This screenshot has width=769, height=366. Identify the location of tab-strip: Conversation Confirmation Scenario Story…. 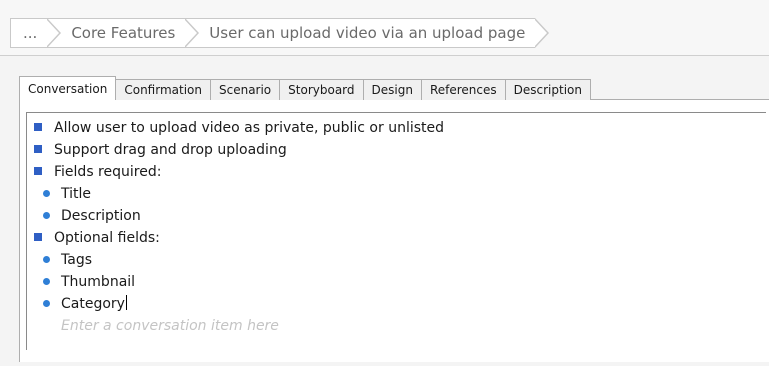
(305, 88).